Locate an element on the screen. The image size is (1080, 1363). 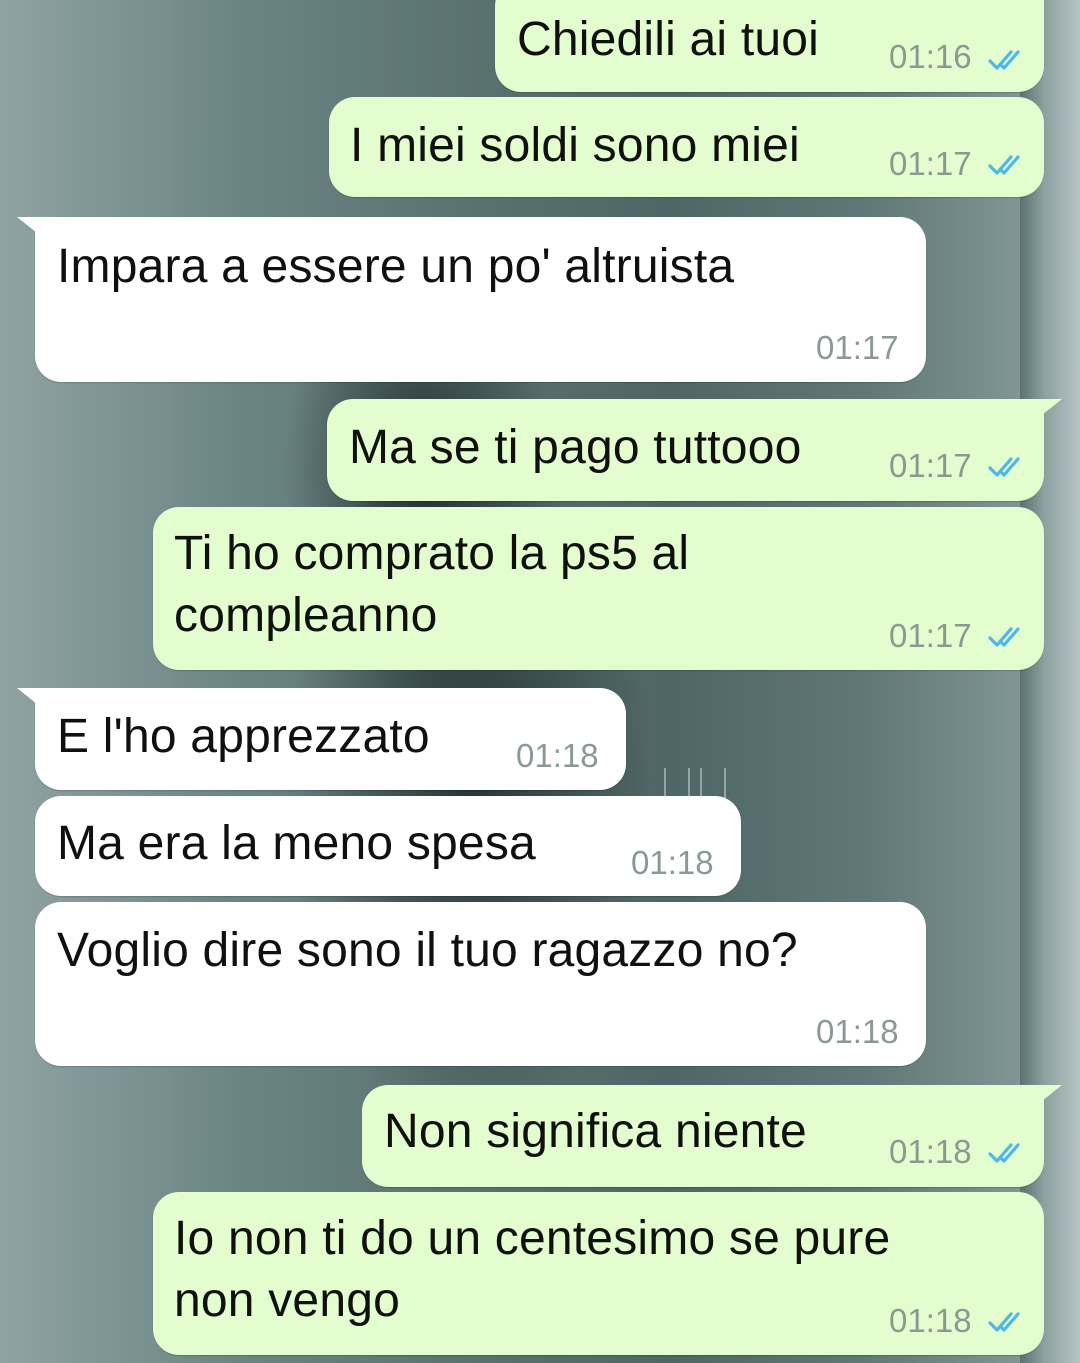
message-text: Ma se ti pago tuttooo is located at coordinates (575, 447).